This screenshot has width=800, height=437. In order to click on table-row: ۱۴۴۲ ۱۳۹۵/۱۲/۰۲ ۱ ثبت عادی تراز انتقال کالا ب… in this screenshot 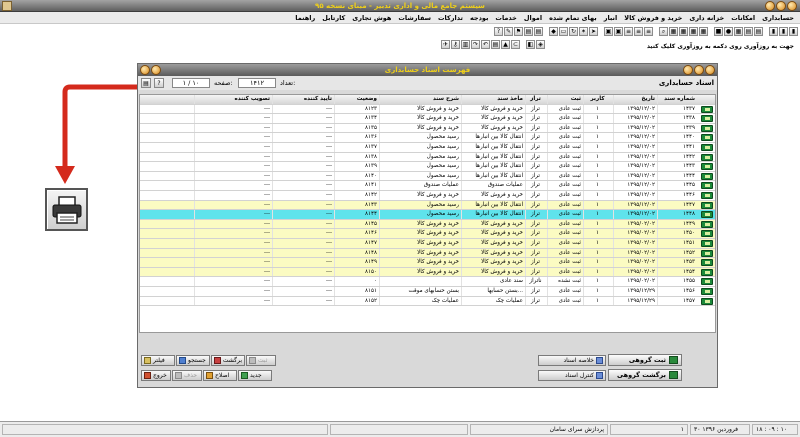, I will do `click(427, 157)`.